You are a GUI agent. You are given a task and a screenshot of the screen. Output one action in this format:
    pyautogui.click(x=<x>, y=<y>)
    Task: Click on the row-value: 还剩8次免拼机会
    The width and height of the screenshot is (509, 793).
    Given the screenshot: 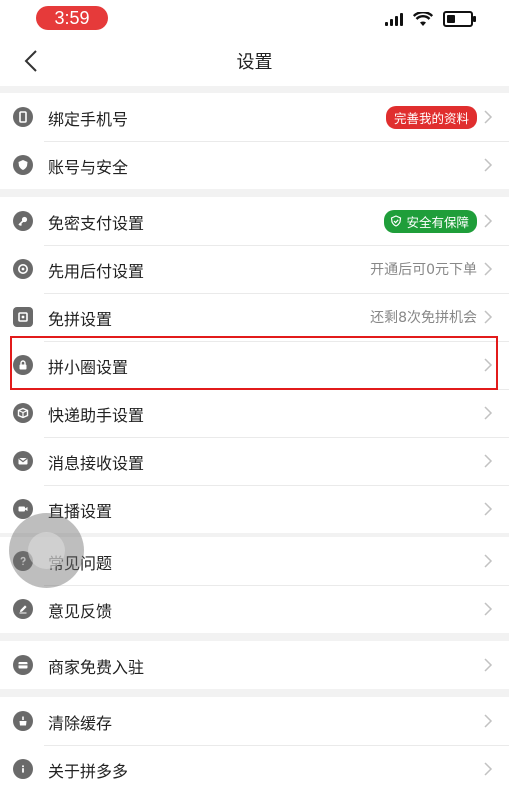 What is the action you would take?
    pyautogui.click(x=423, y=318)
    